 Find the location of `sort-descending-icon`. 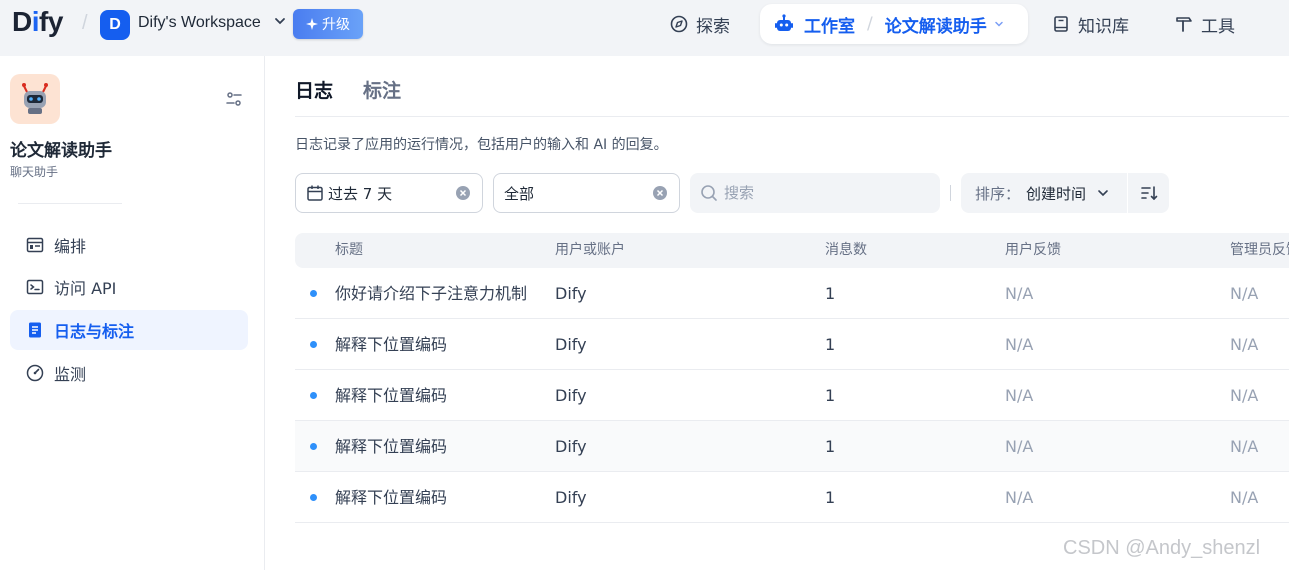

sort-descending-icon is located at coordinates (1148, 193).